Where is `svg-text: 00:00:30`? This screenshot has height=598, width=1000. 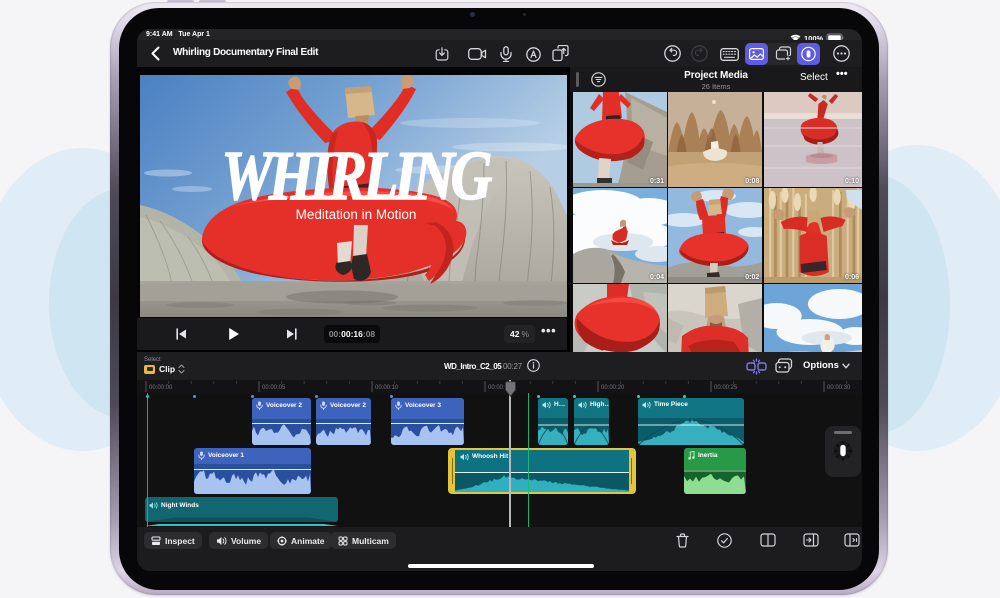 svg-text: 00:00:30 is located at coordinates (839, 388).